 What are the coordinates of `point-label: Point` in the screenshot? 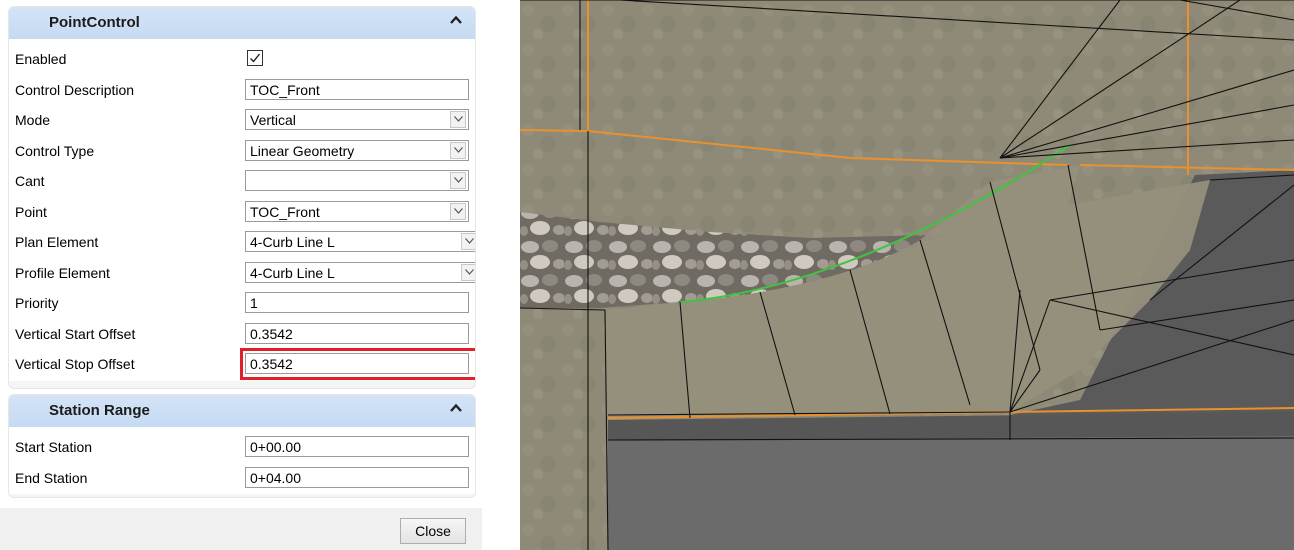 It's located at (31, 211).